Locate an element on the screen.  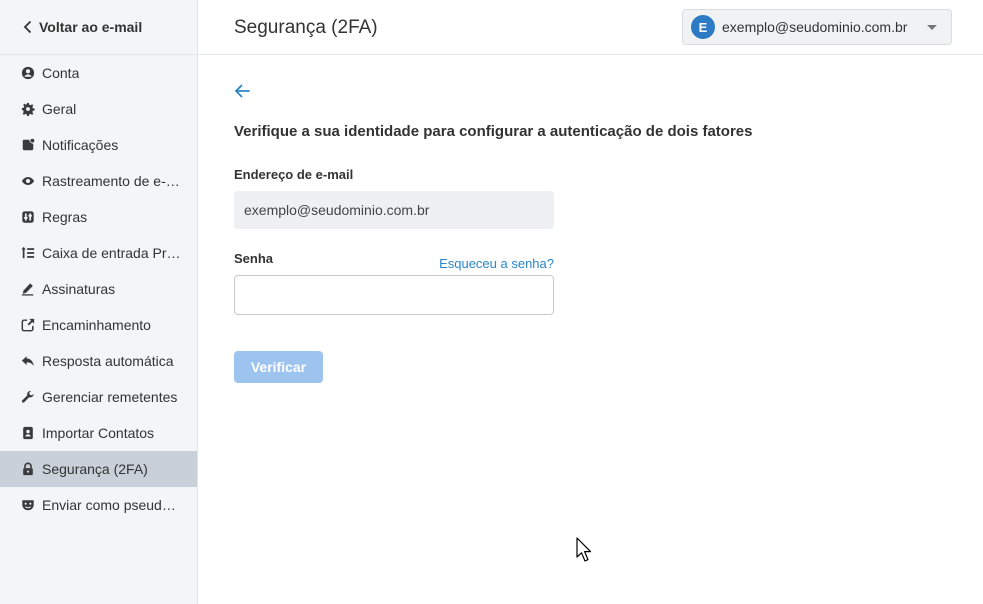
sidebar-item-importar-contatos: Importar Contatos is located at coordinates (98, 433).